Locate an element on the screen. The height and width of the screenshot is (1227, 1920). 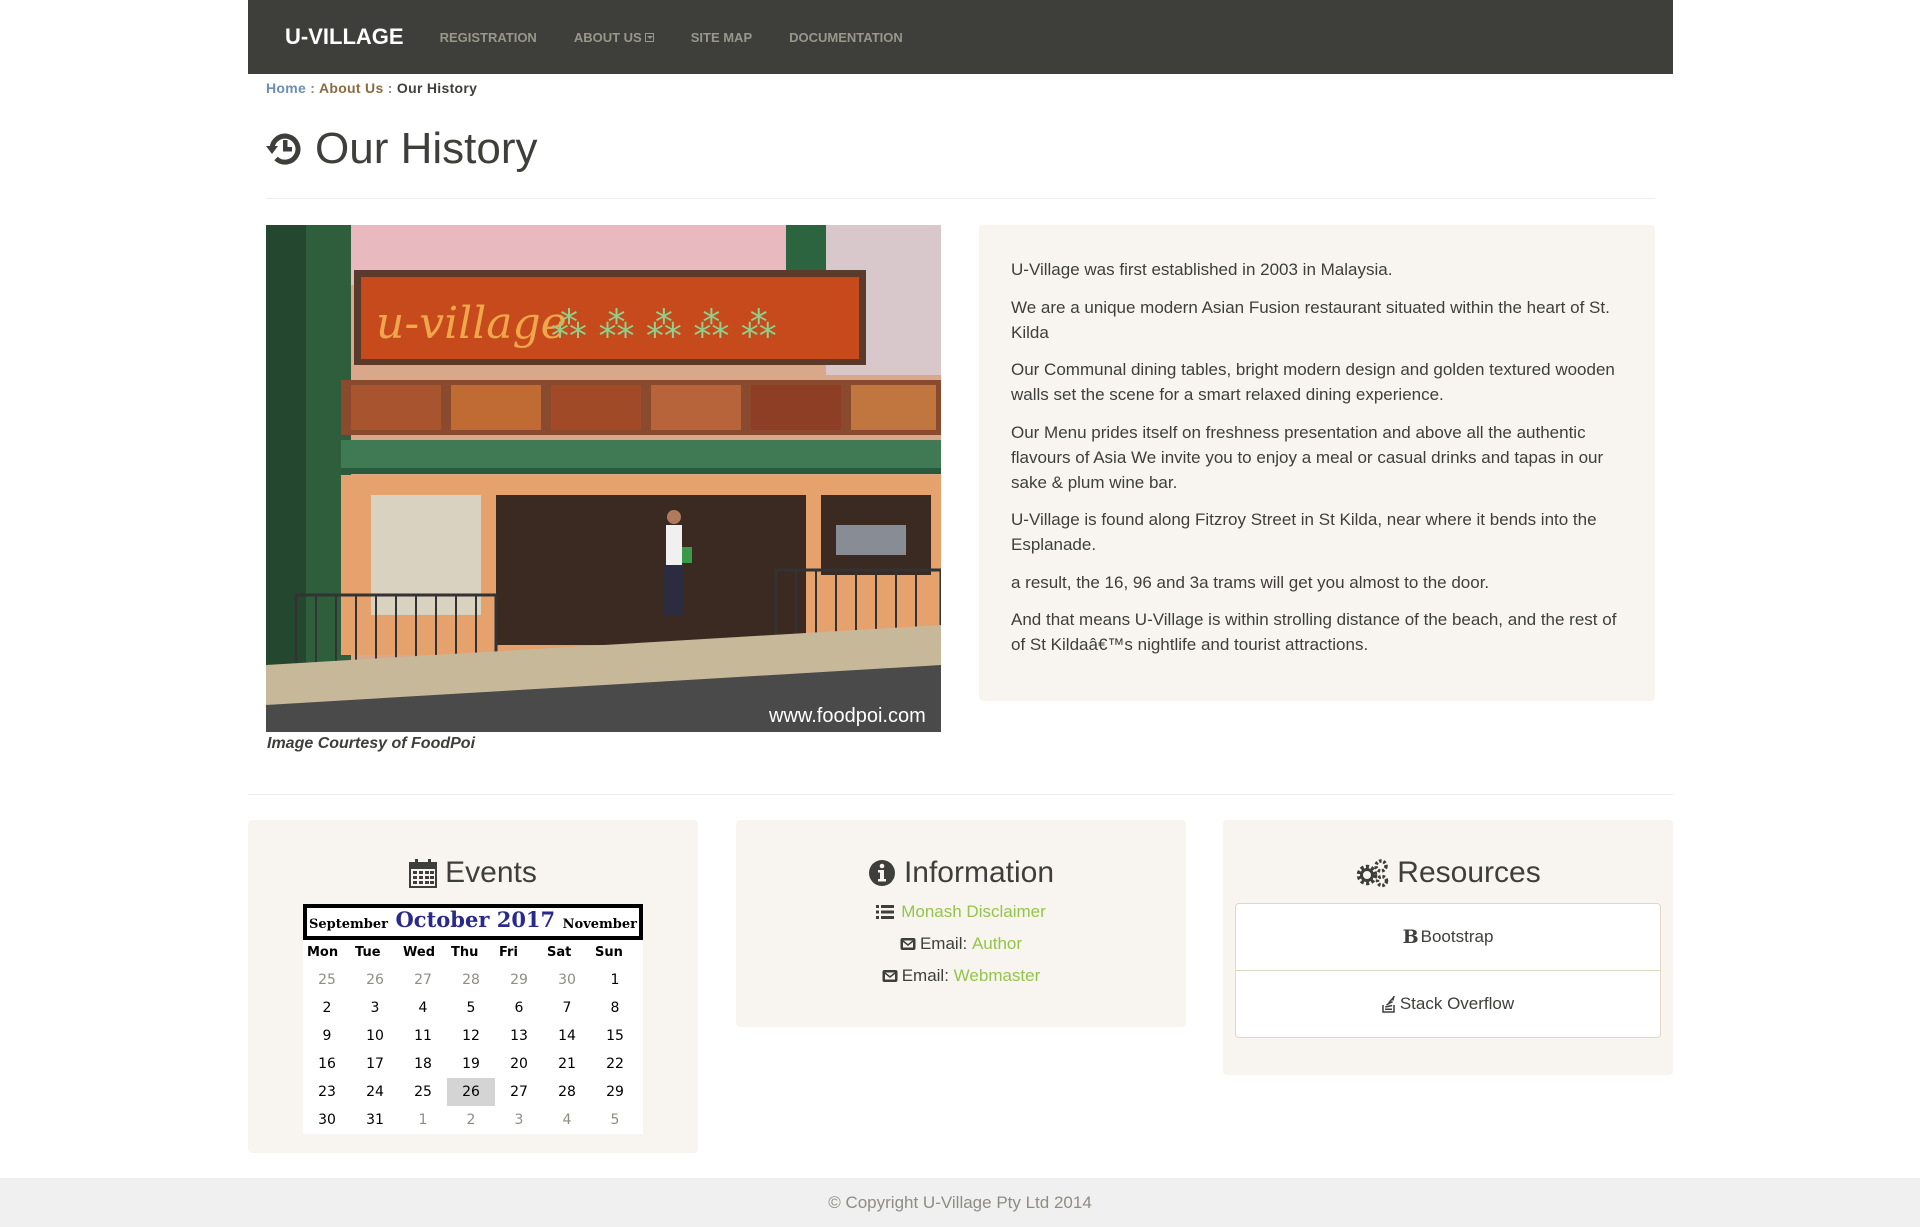
webmaster-email-link: Webmaster is located at coordinates (997, 976).